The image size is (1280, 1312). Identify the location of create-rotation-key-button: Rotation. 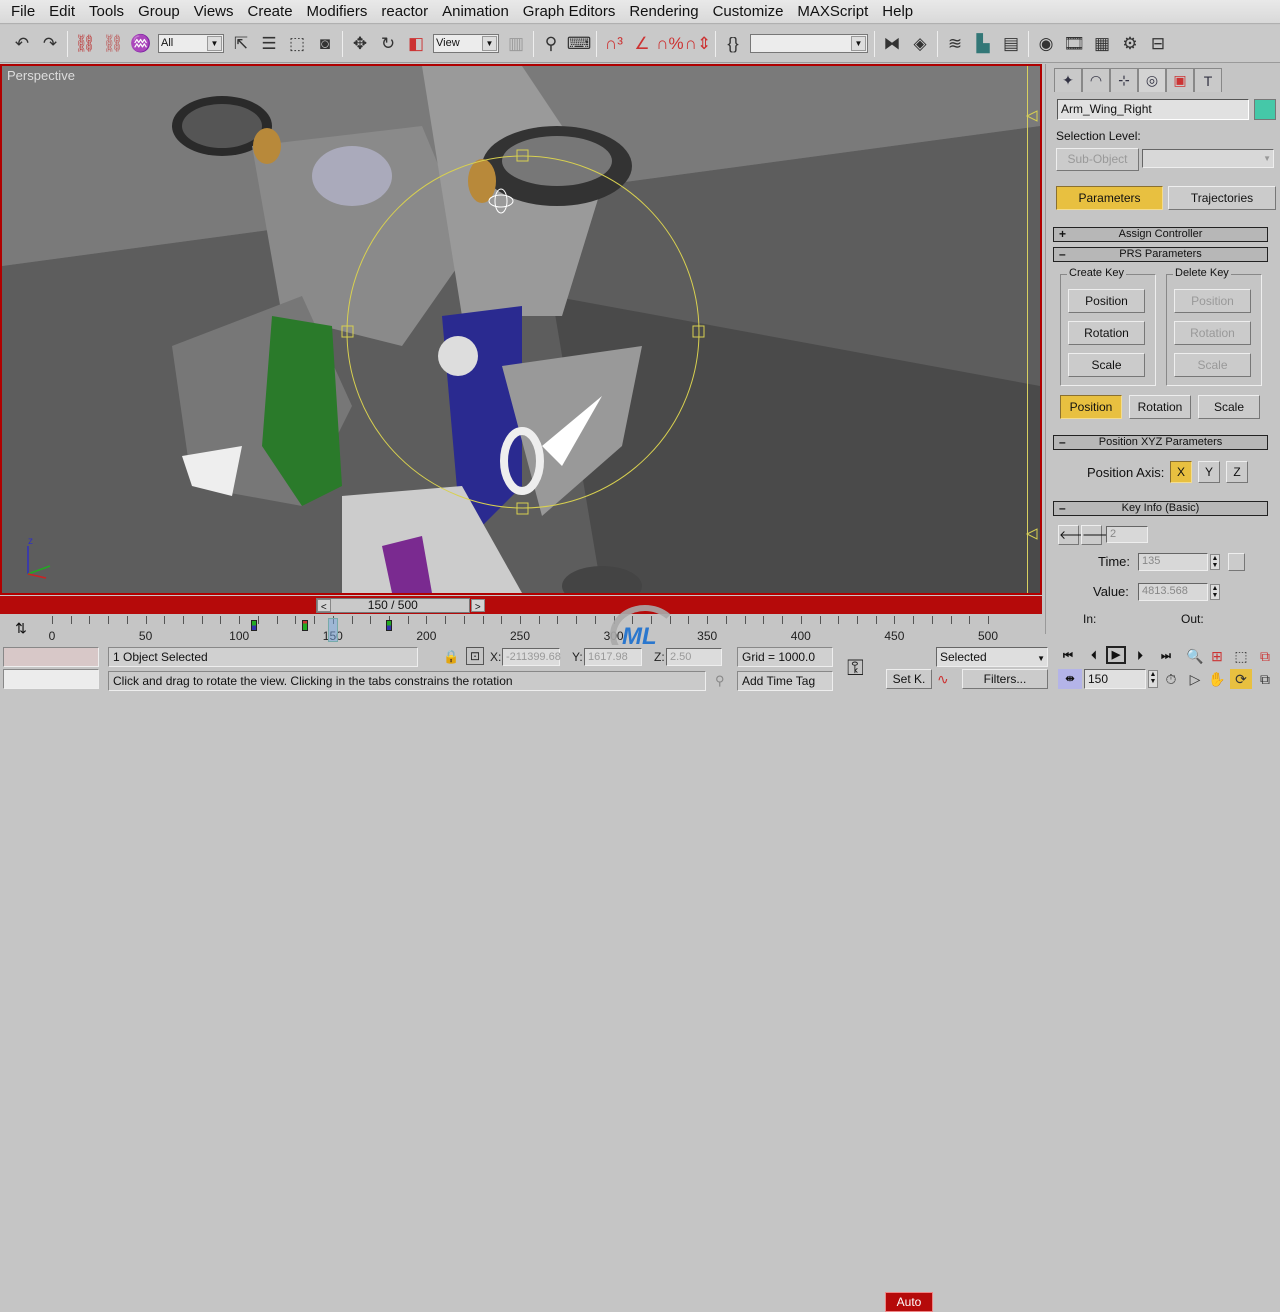
(1106, 333).